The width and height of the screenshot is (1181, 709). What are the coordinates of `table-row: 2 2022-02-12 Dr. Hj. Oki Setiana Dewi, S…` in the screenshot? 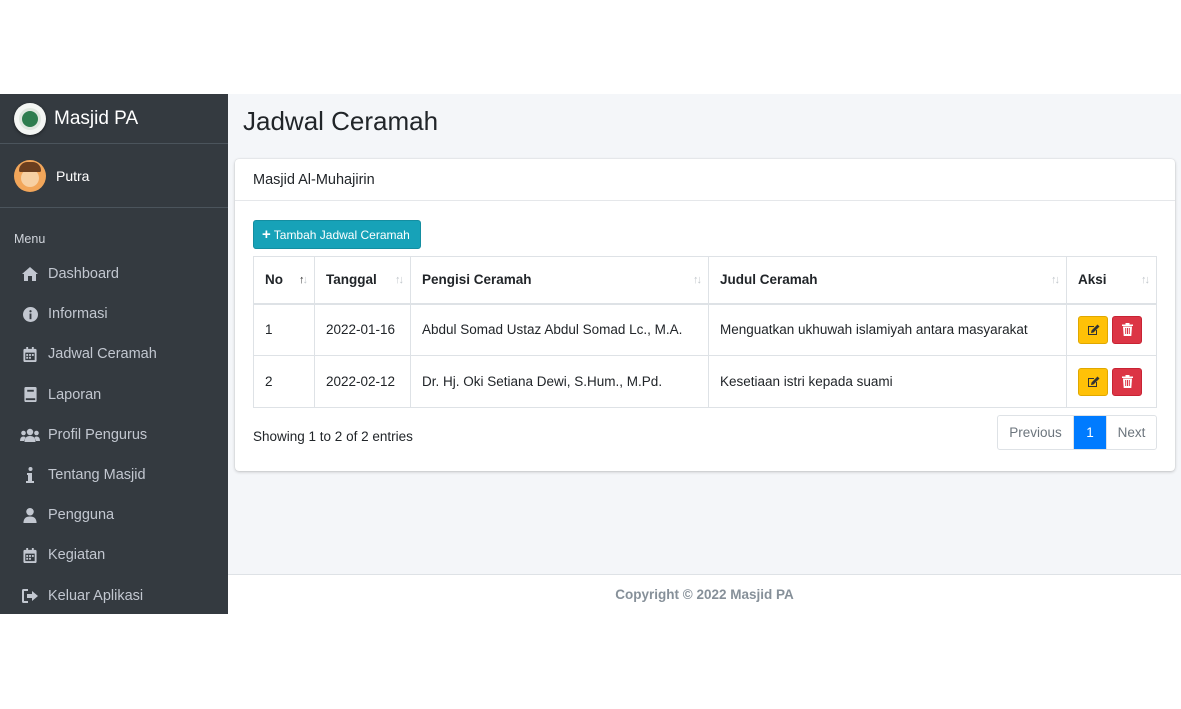 It's located at (705, 381).